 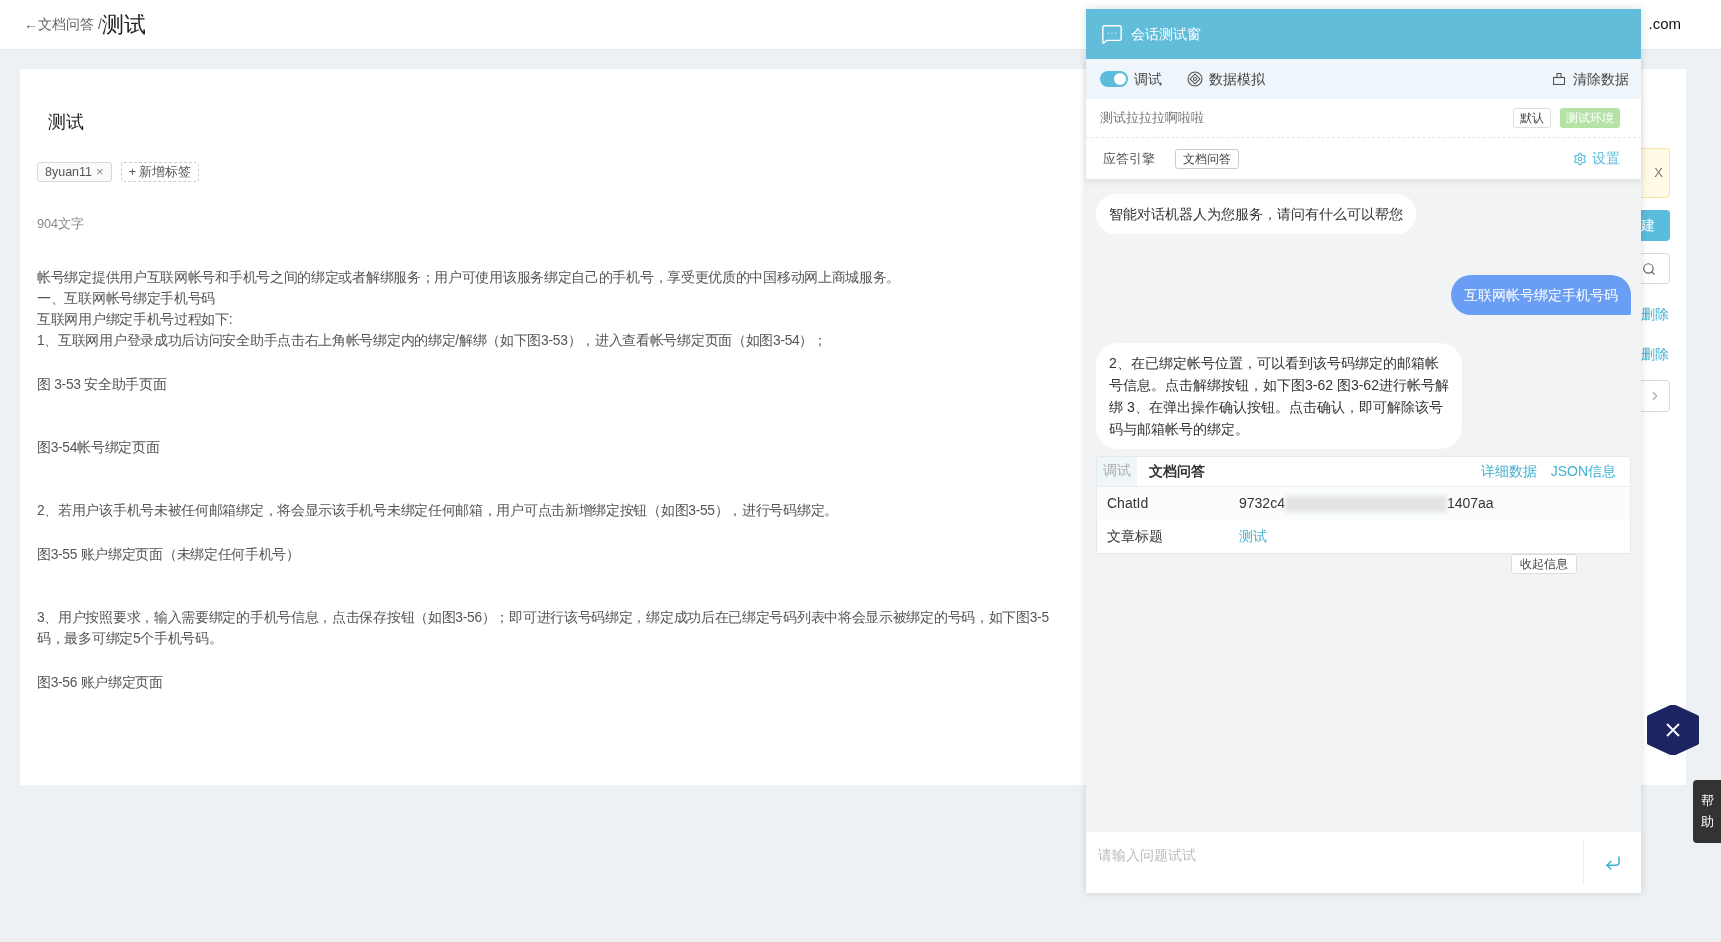 What do you see at coordinates (1279, 396) in the screenshot?
I see `bot-message: 2、在已绑定帐号位置，可以看到该号码绑定的邮箱帐号信息。点击解绑按钮，如下图3-62 图3-62进行帐号解绑 3、在弹出操作确认按钮。点击确认，即可解除该号码与邮箱帐号的绑定。` at bounding box center [1279, 396].